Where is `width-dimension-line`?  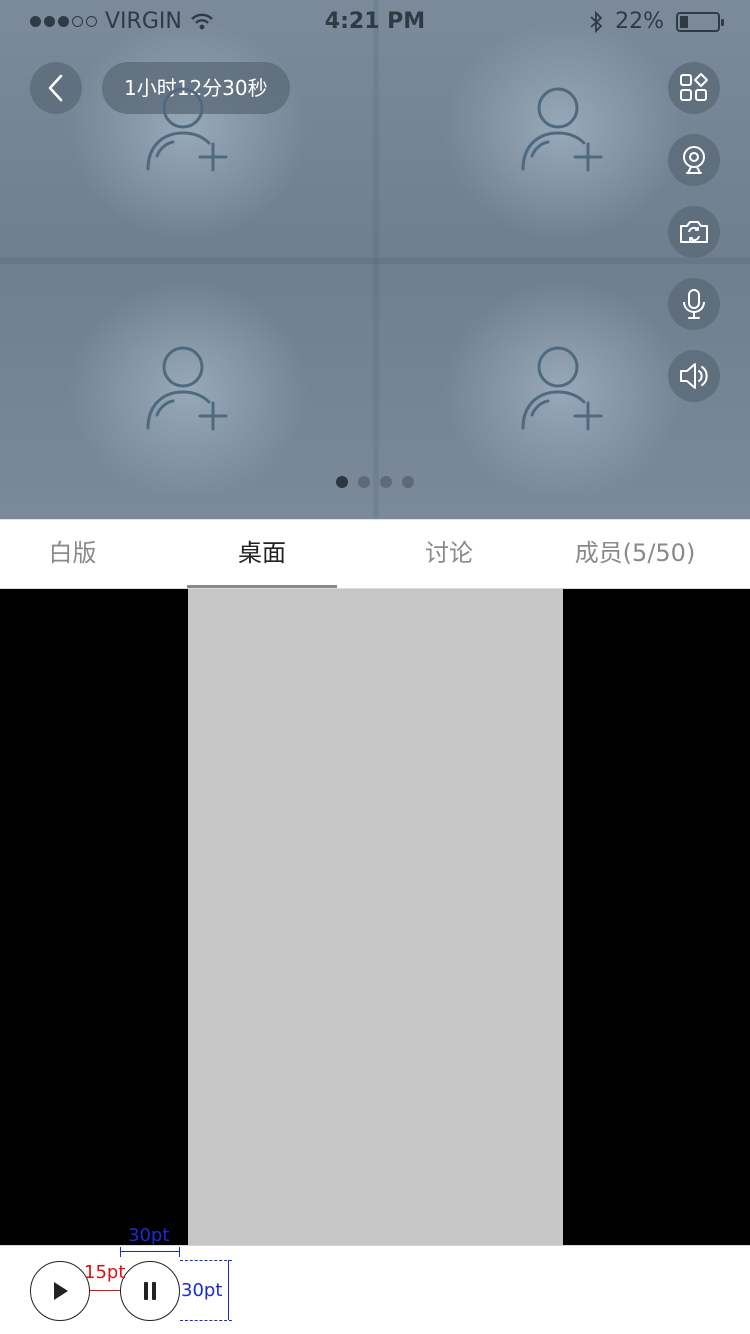 width-dimension-line is located at coordinates (150, 1252).